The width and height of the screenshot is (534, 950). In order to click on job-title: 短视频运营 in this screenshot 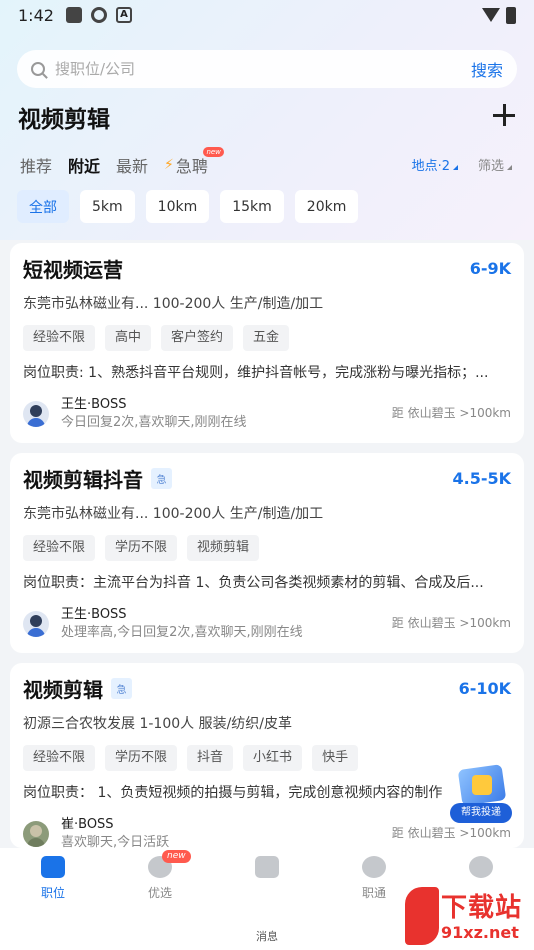, I will do `click(73, 268)`.